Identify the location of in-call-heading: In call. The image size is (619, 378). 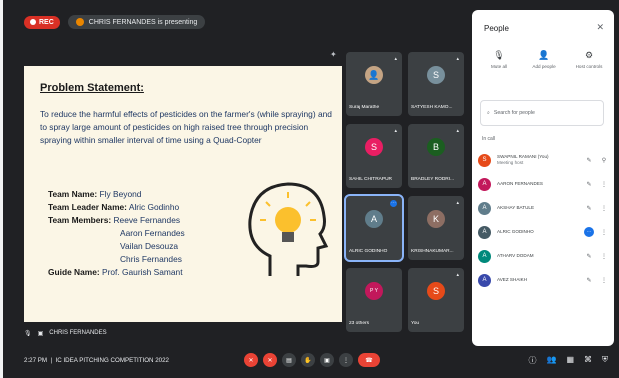
(489, 139).